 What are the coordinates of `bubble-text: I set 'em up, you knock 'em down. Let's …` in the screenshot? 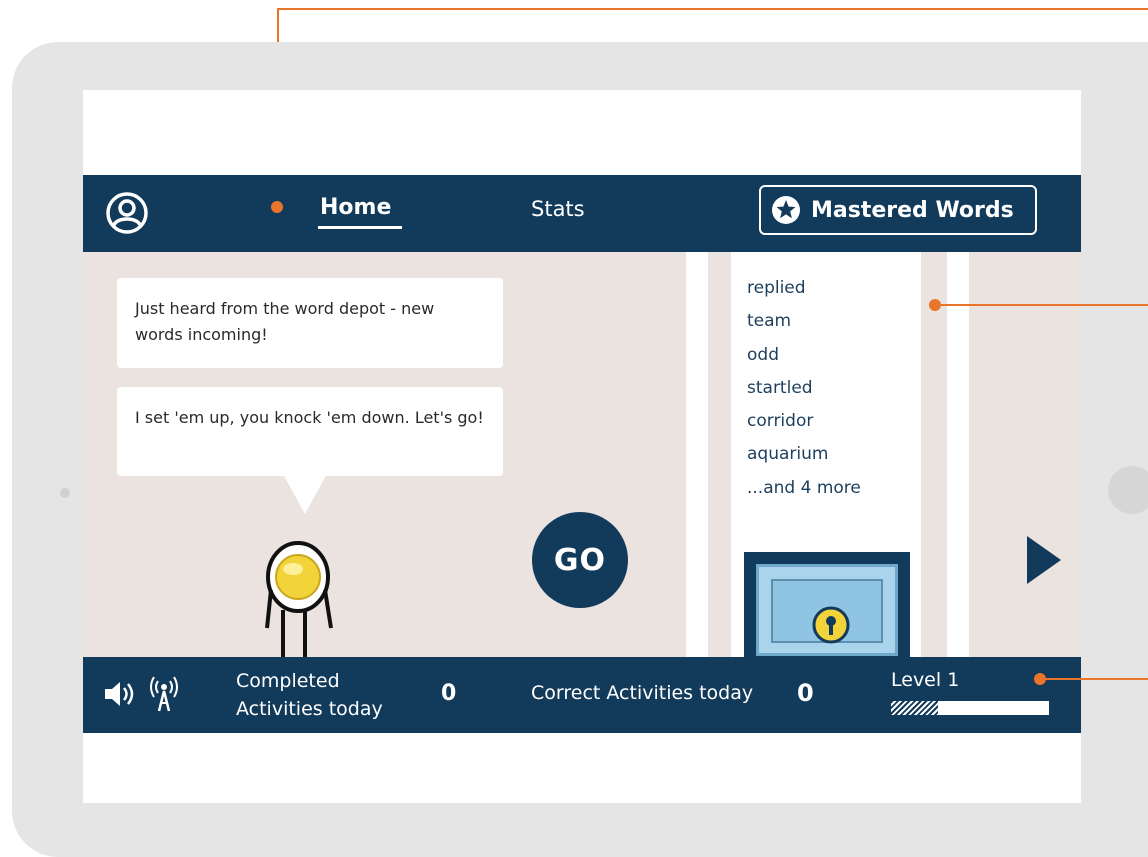 It's located at (309, 417).